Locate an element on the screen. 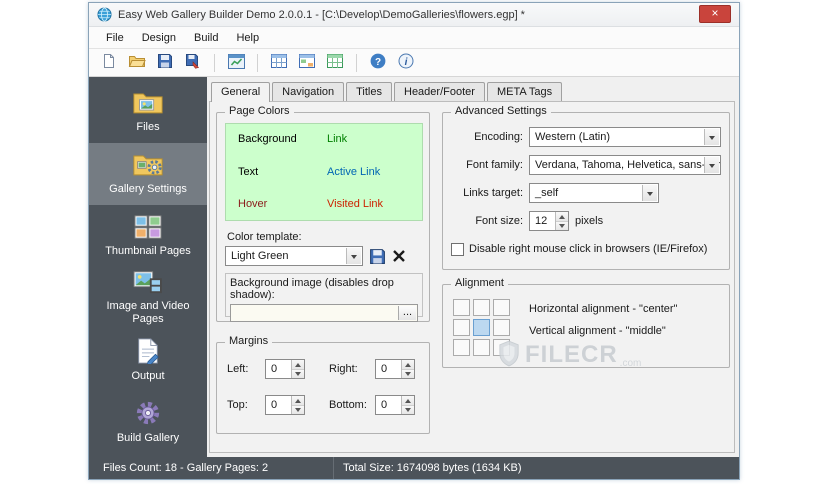 The height and width of the screenshot is (484, 836). tab-meta-tags: META Tags is located at coordinates (524, 91).